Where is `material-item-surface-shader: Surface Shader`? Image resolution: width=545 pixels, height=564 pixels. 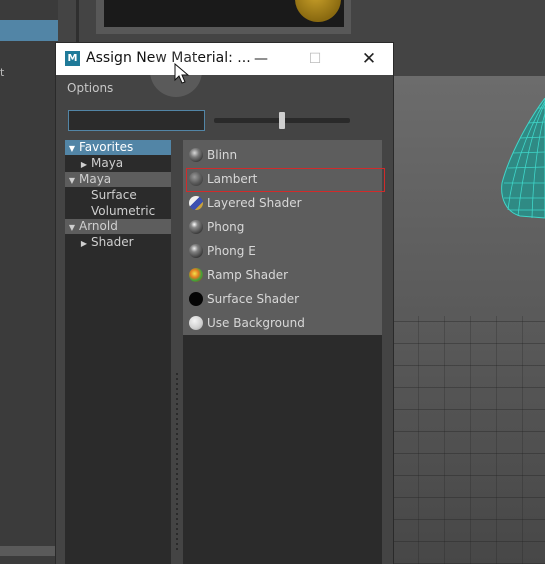 material-item-surface-shader: Surface Shader is located at coordinates (282, 299).